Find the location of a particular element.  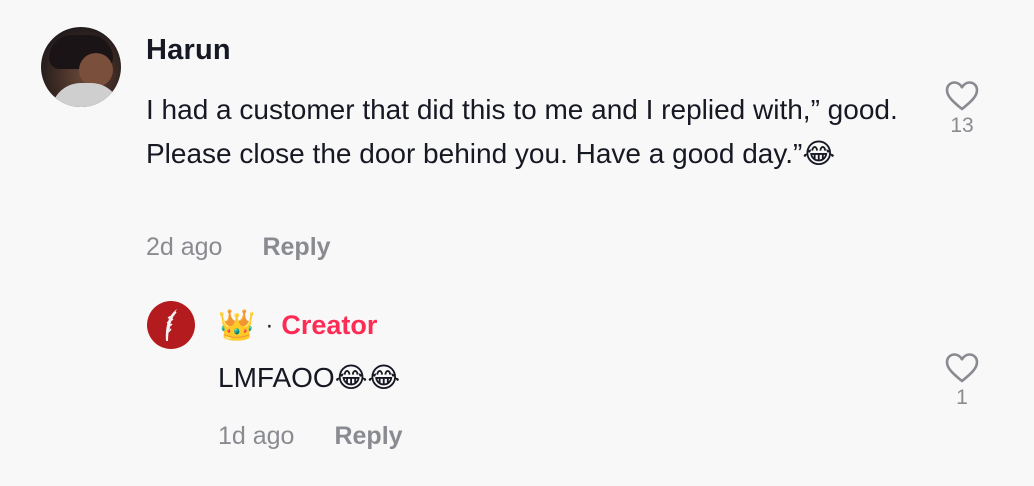

feather-icon is located at coordinates (171, 325).